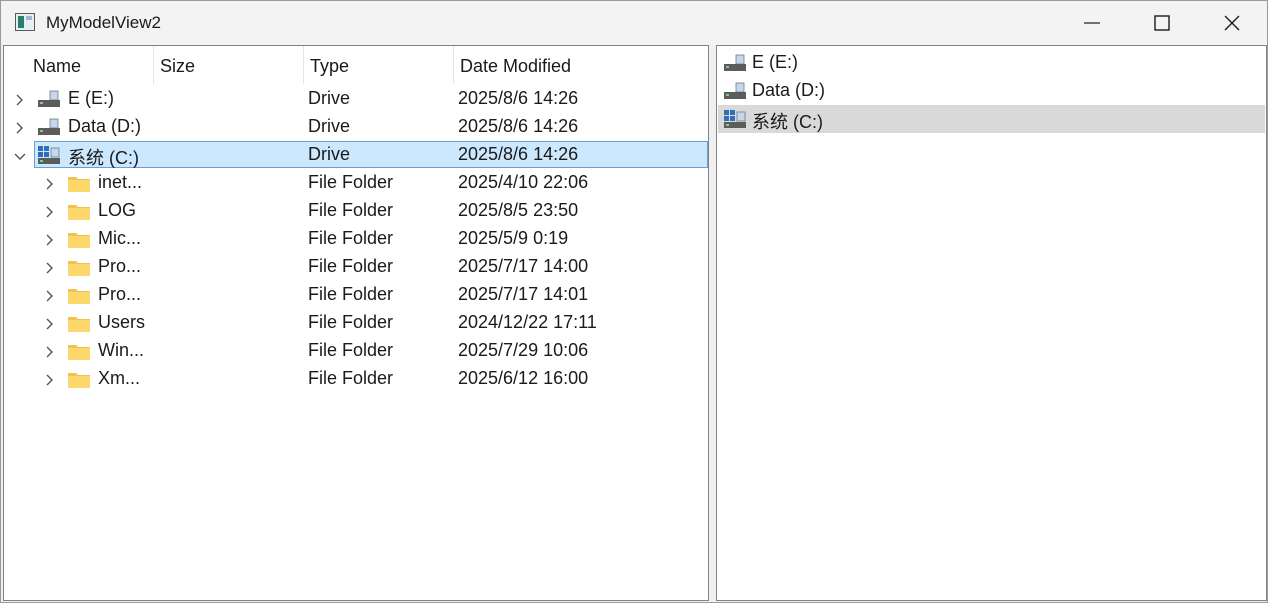  Describe the element at coordinates (527, 322) in the screenshot. I see `row-date: 2024/12/22 17:11` at that location.